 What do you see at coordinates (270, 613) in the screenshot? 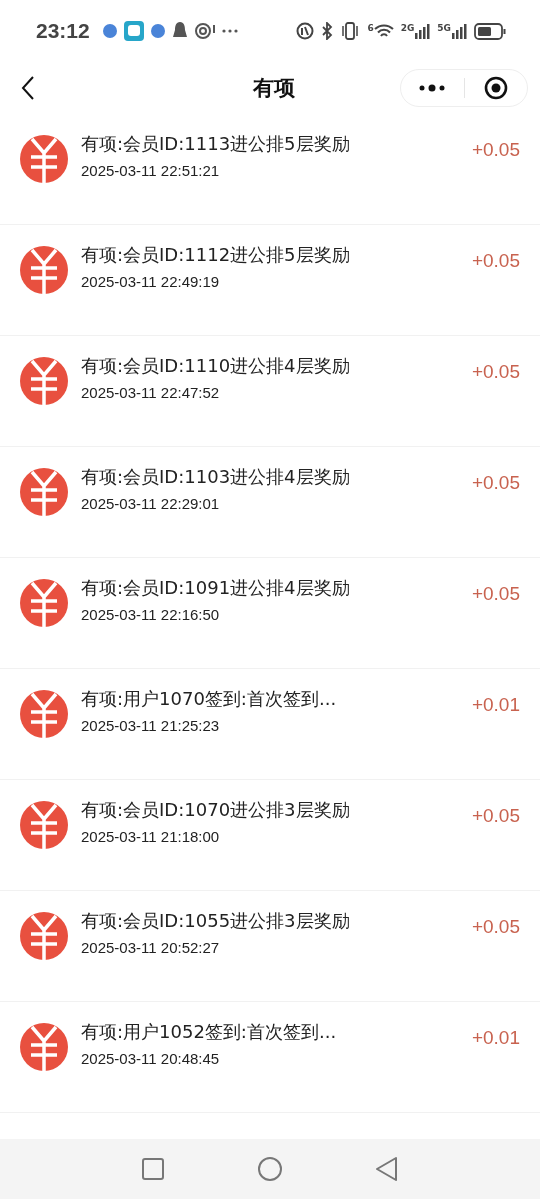
I see `record-row: 有项:会员ID:1091进公排4层奖励 2025-03-11 22:16:50 +0.05` at bounding box center [270, 613].